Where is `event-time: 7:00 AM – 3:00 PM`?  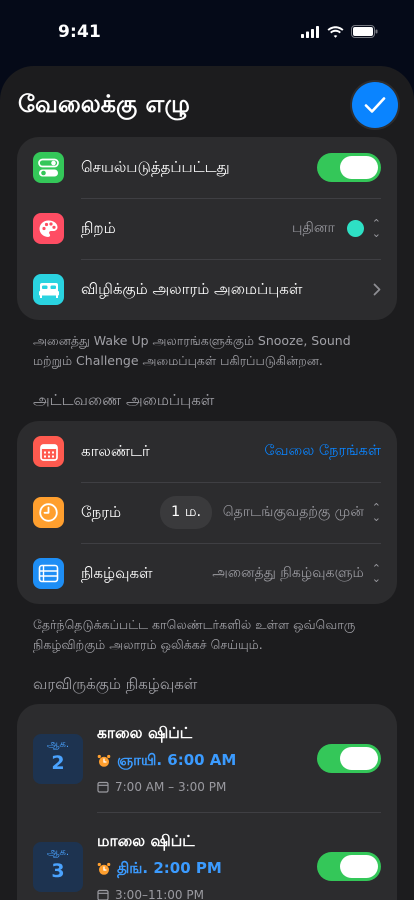 event-time: 7:00 AM – 3:00 PM is located at coordinates (161, 787).